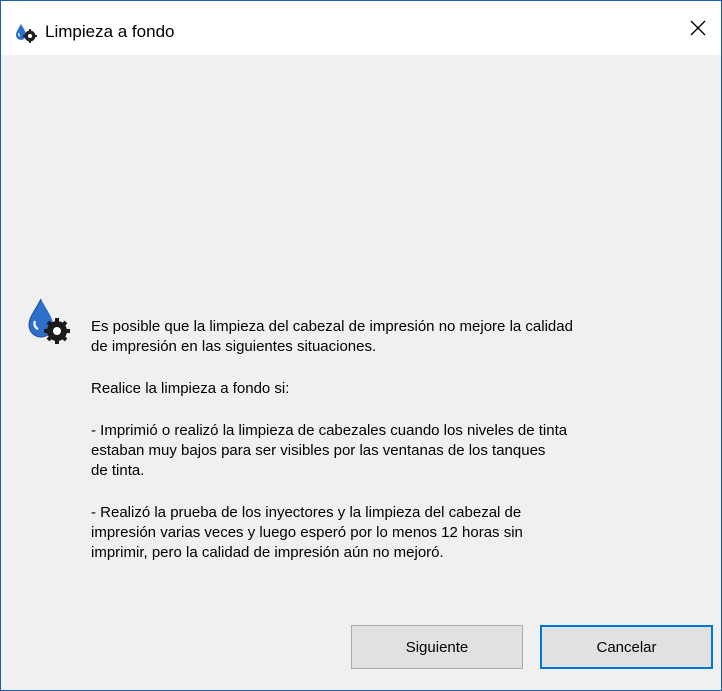 The width and height of the screenshot is (722, 691). What do you see at coordinates (49, 322) in the screenshot?
I see `ink-drop-gear-icon` at bounding box center [49, 322].